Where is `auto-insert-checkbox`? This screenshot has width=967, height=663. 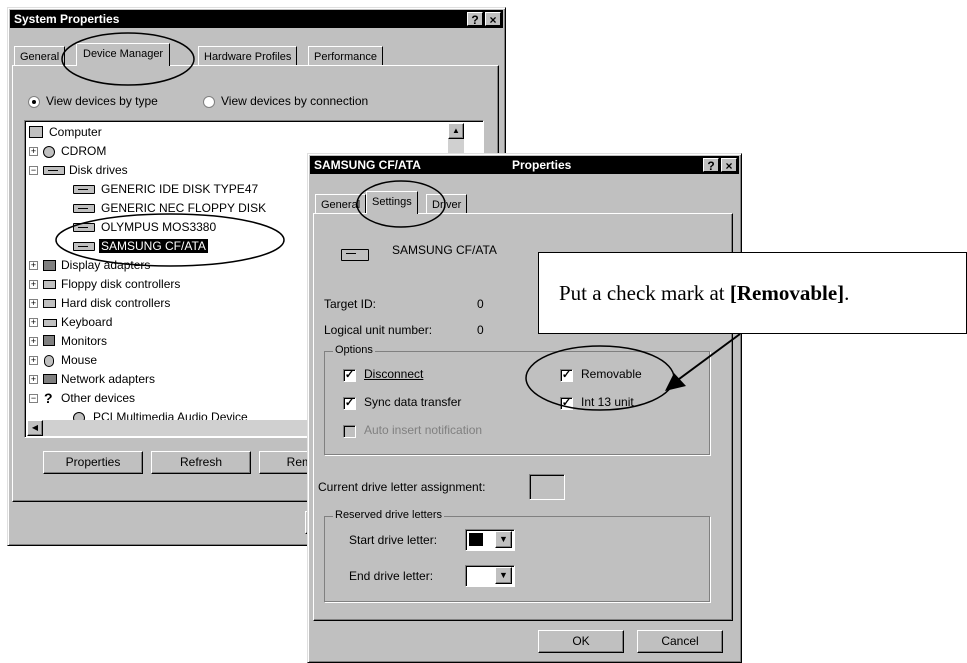
auto-insert-checkbox is located at coordinates (349, 431).